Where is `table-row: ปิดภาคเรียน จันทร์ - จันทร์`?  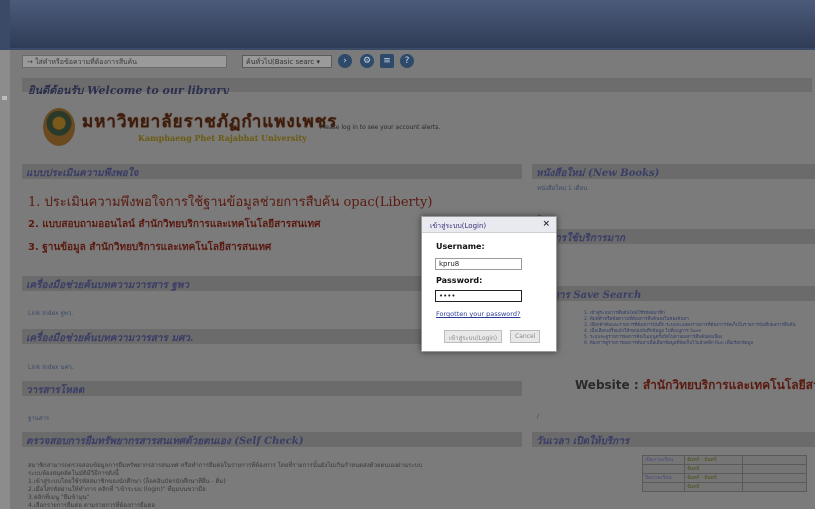
table-row: ปิดภาคเรียน จันทร์ - จันทร์ is located at coordinates (724, 478).